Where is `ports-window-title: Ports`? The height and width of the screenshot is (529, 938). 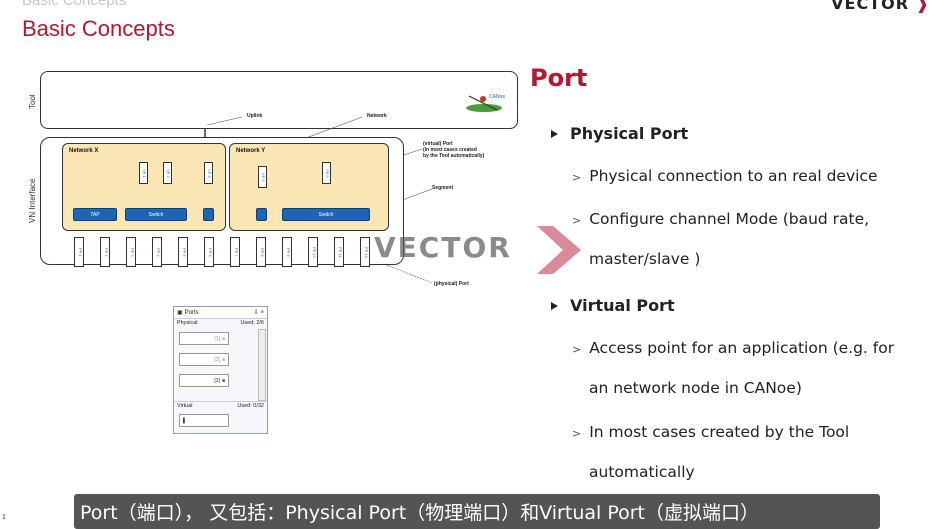
ports-window-title: Ports is located at coordinates (191, 312).